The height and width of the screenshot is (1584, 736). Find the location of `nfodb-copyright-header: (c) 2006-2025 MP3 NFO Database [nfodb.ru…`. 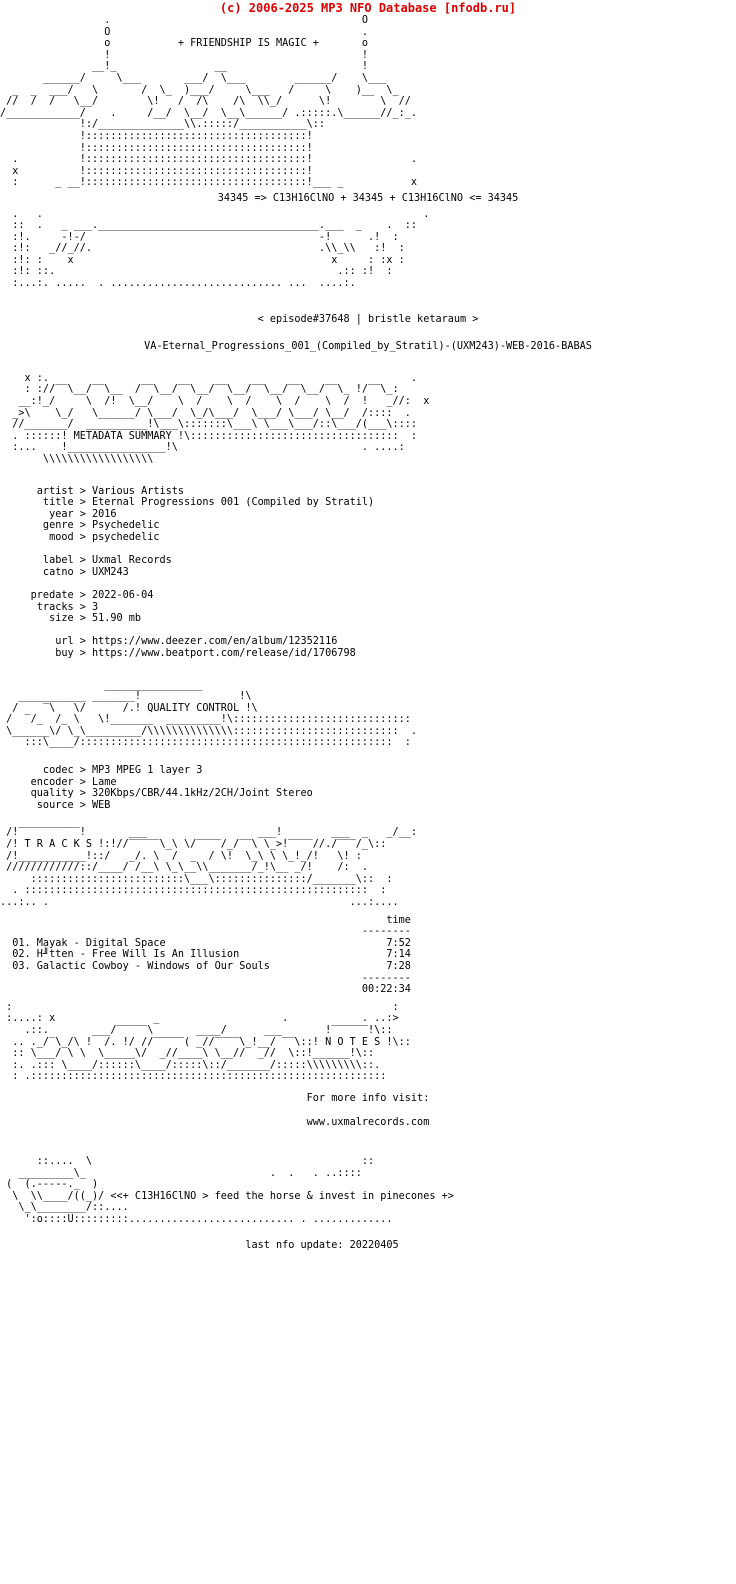

nfodb-copyright-header: (c) 2006-2025 MP3 NFO Database [nfodb.ru… is located at coordinates (368, 8).